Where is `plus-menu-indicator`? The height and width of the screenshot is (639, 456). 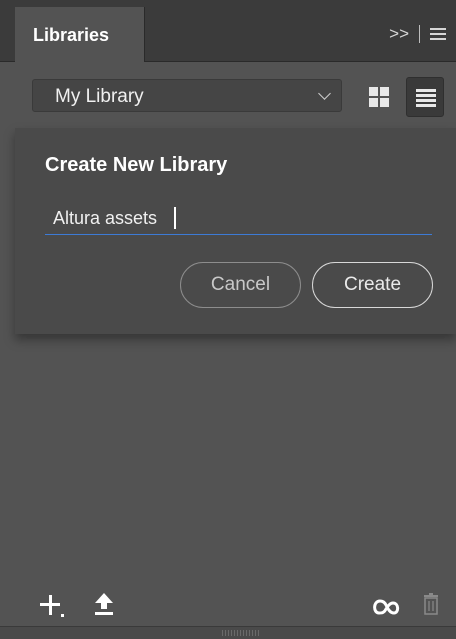 plus-menu-indicator is located at coordinates (62, 615).